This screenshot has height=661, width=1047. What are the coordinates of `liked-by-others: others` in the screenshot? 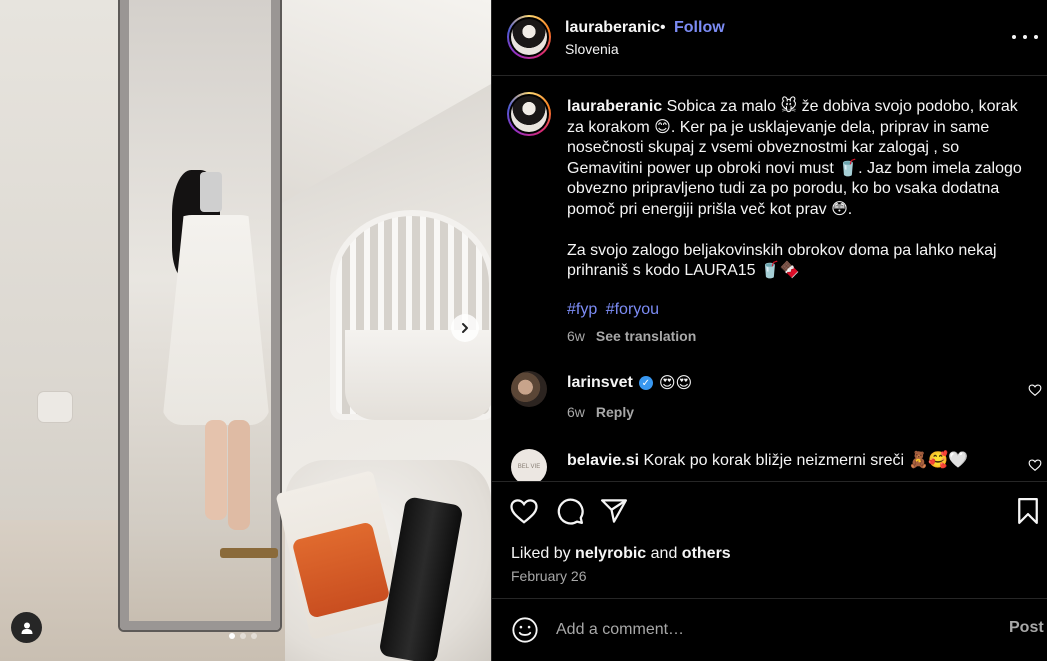 It's located at (706, 553).